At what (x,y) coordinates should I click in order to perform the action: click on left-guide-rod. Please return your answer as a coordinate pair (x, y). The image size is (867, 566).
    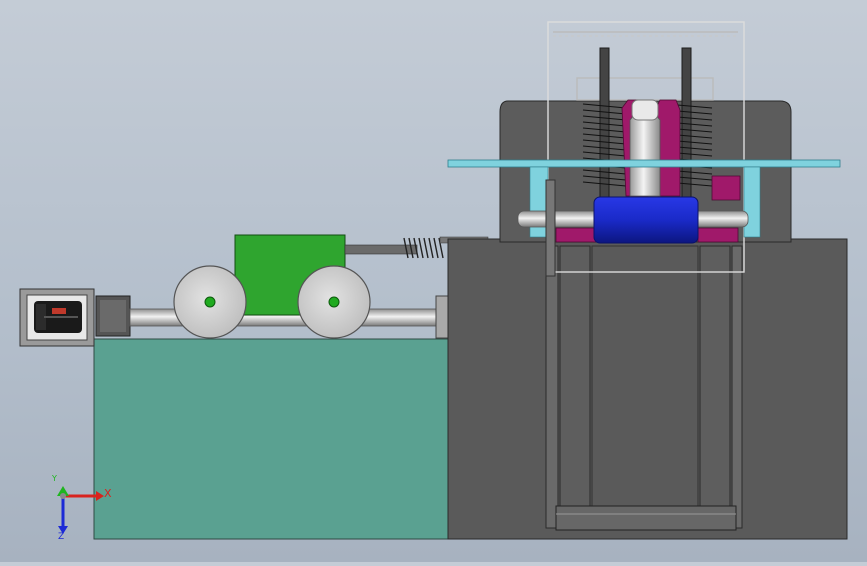
    Looking at the image, I should click on (604, 123).